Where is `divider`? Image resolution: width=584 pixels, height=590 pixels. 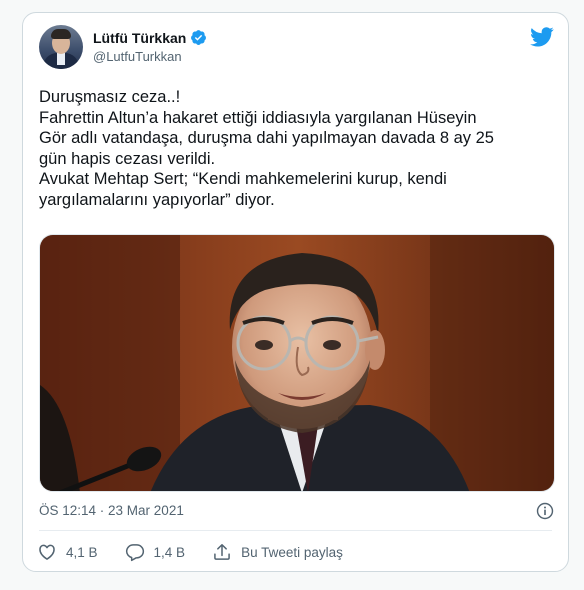
divider is located at coordinates (295, 530).